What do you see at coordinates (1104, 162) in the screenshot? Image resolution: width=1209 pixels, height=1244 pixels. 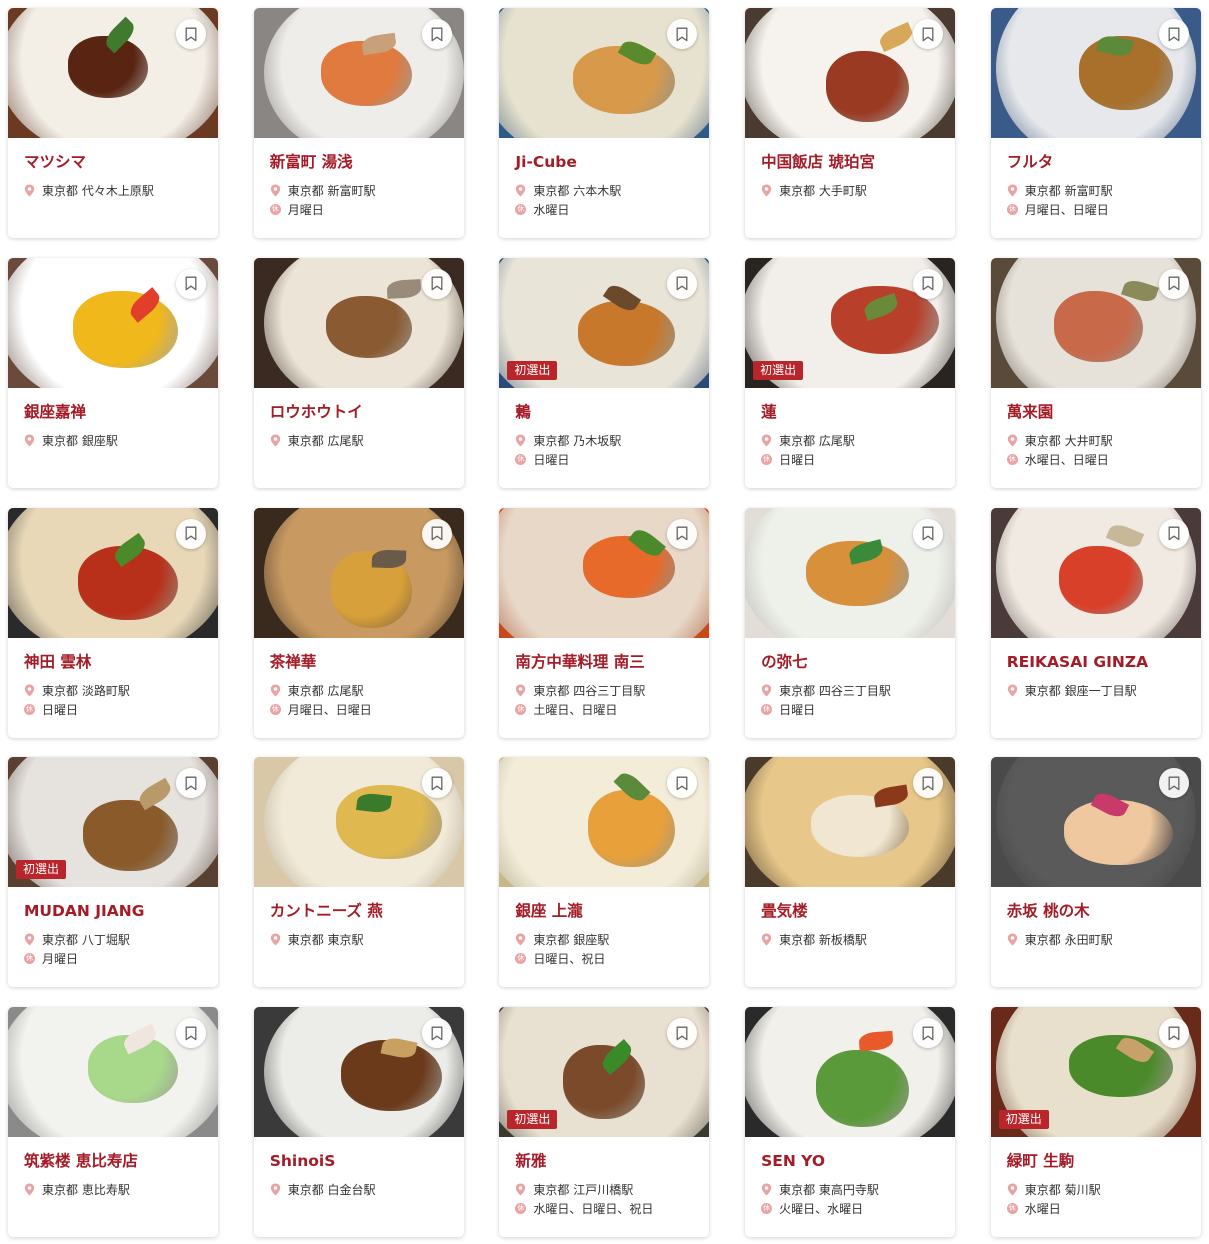 I see `restaurant-name: フルタ` at bounding box center [1104, 162].